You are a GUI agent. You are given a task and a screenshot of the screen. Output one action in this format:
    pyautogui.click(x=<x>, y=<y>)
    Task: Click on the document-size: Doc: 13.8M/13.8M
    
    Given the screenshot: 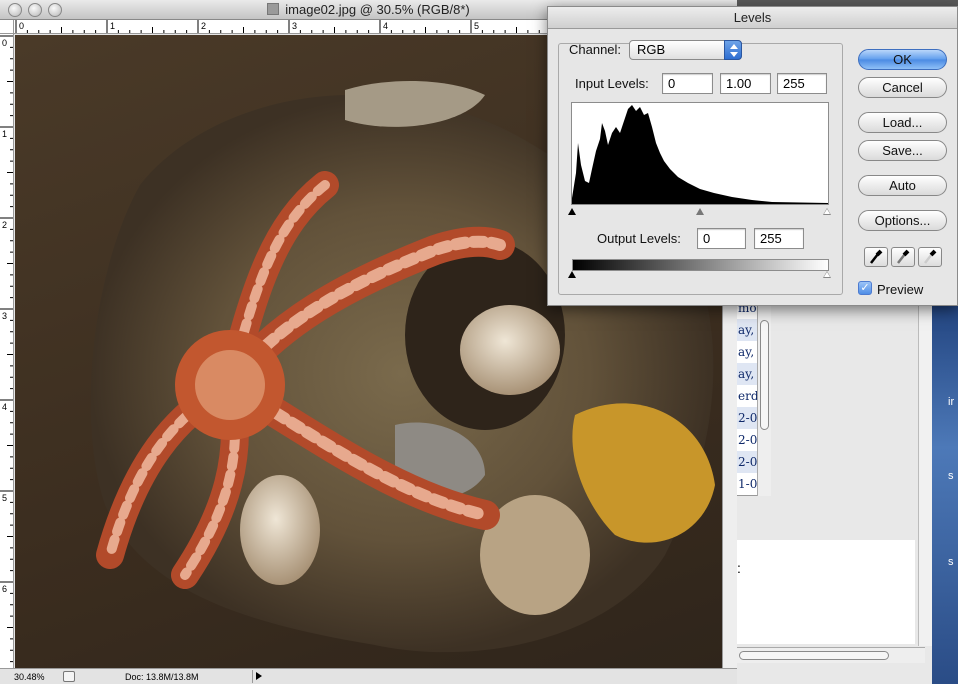 What is the action you would take?
    pyautogui.click(x=162, y=677)
    